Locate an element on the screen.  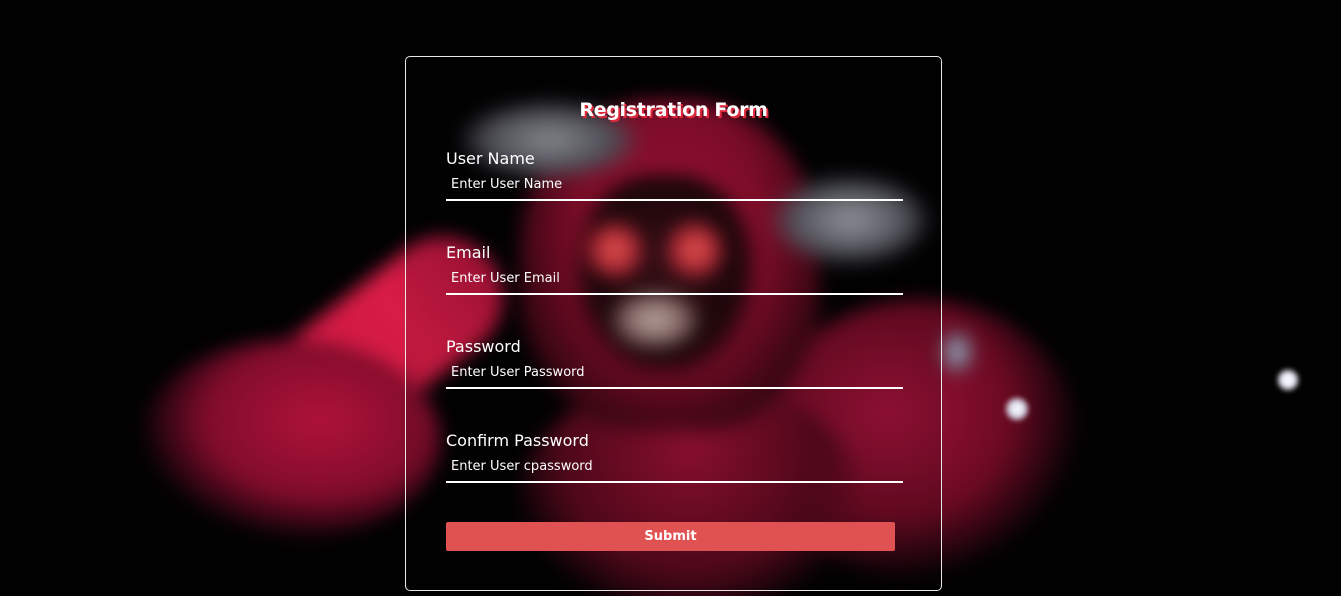
password-field-group: Password is located at coordinates (674, 363).